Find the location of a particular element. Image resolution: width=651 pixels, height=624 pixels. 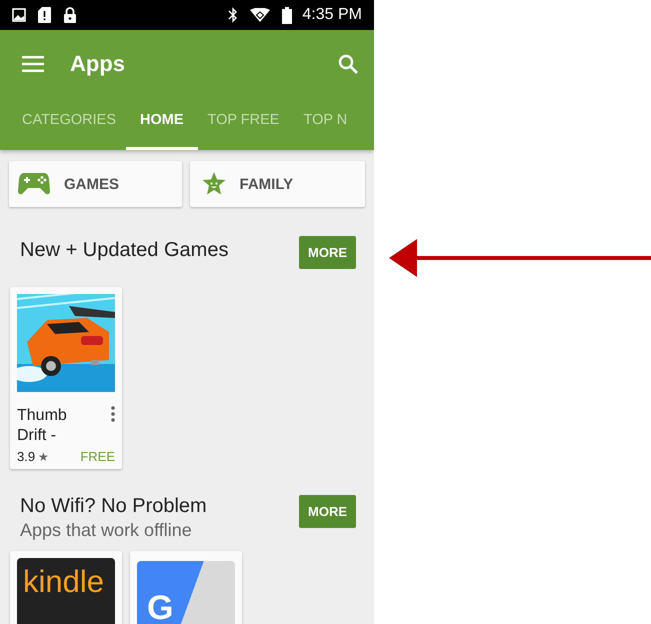

battery-icon is located at coordinates (287, 15).